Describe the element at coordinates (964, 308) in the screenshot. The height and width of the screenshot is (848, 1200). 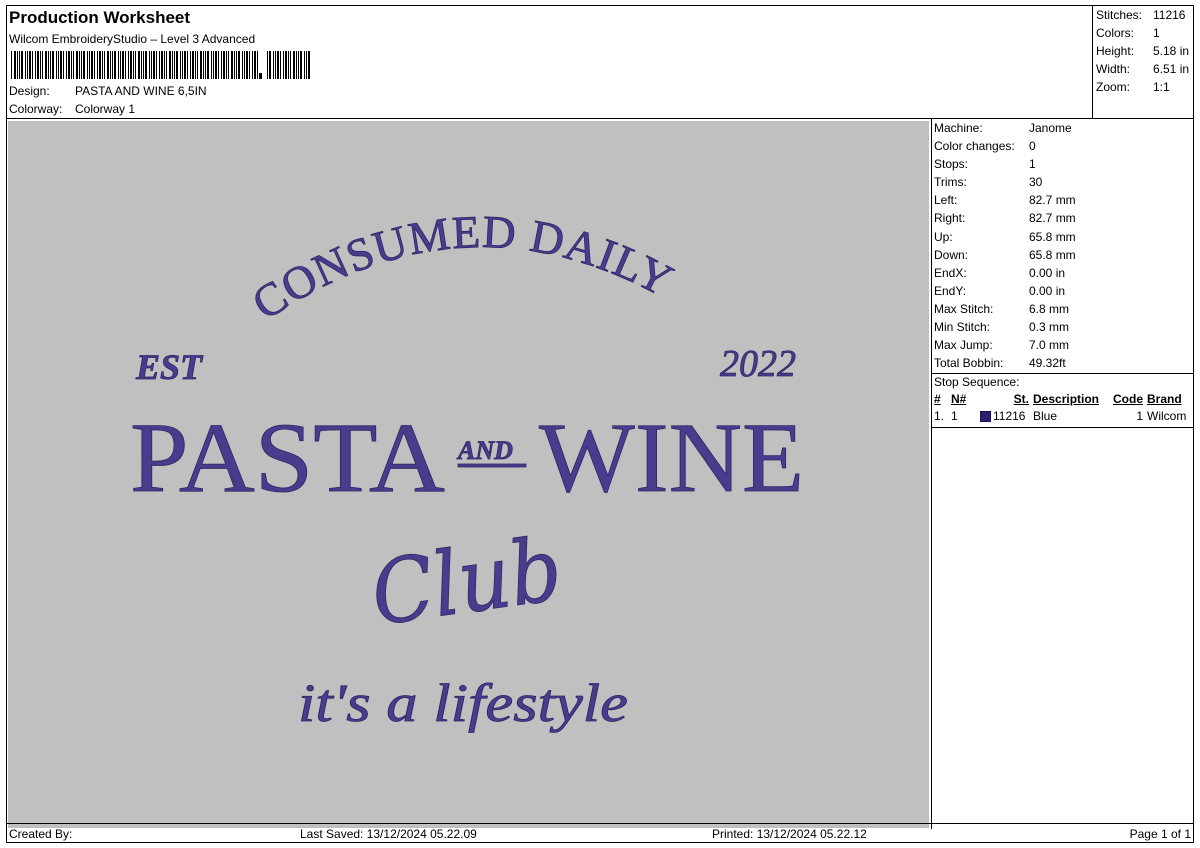
I see `info-label: Max Stitch:` at that location.